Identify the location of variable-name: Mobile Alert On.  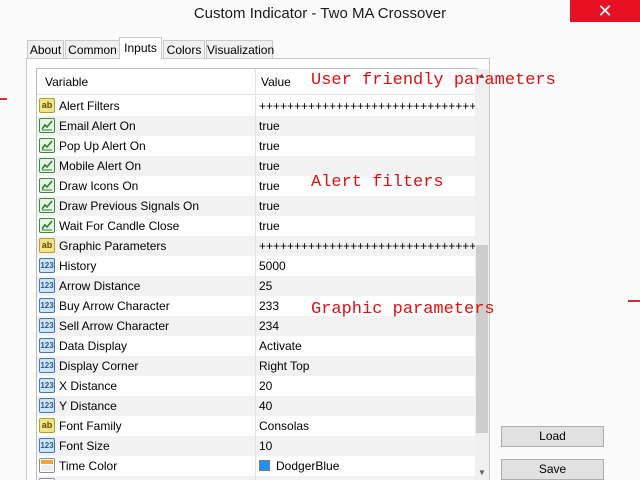
(100, 166).